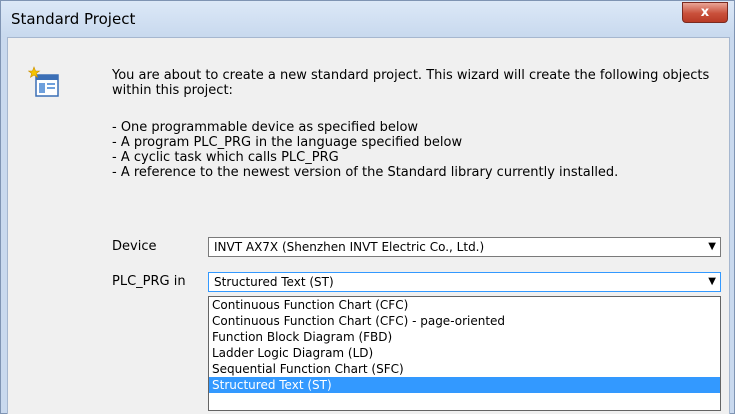 This screenshot has height=414, width=735. I want to click on close-button: x, so click(705, 12).